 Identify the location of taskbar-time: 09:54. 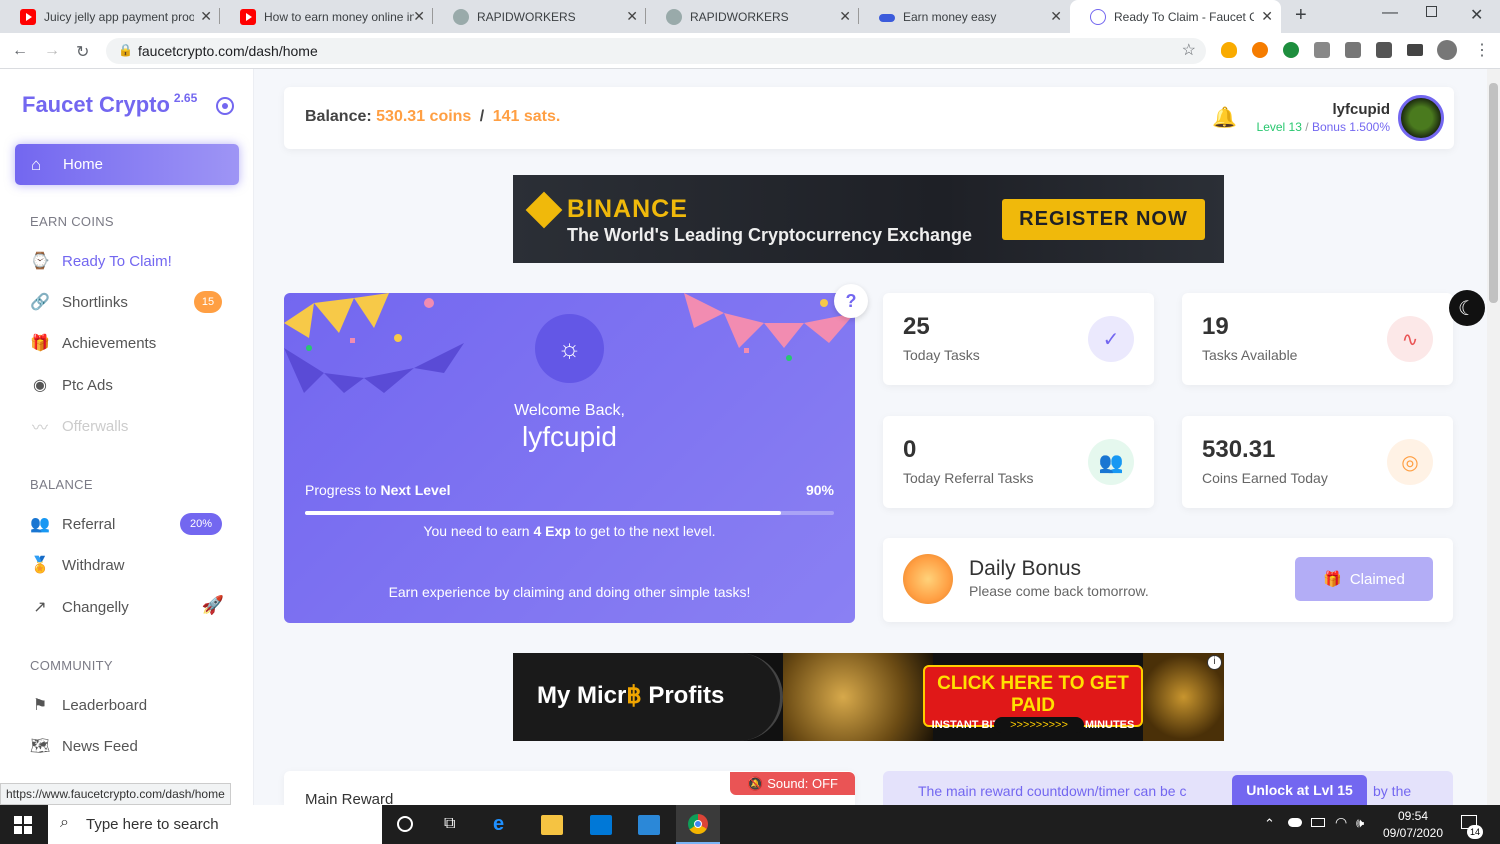
(1413, 816).